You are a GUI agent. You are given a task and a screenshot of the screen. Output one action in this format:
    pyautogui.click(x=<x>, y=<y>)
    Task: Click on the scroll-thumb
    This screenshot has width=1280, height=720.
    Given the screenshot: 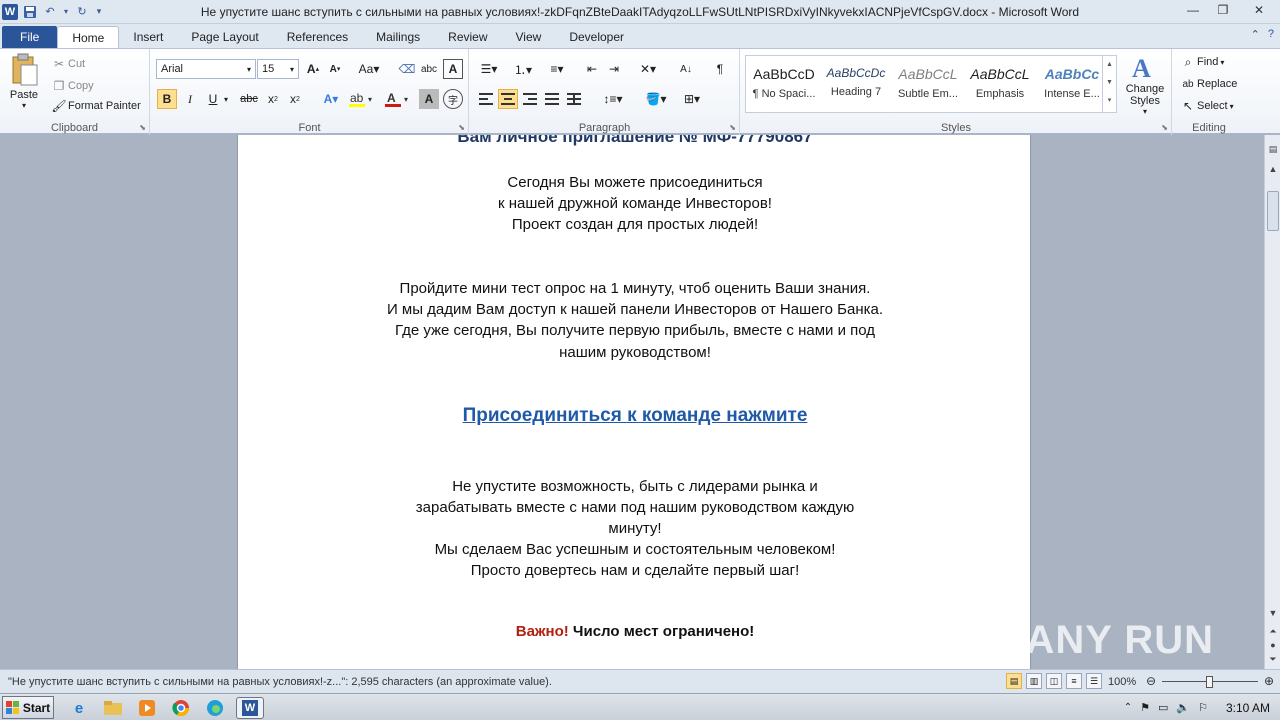 What is the action you would take?
    pyautogui.click(x=1273, y=211)
    